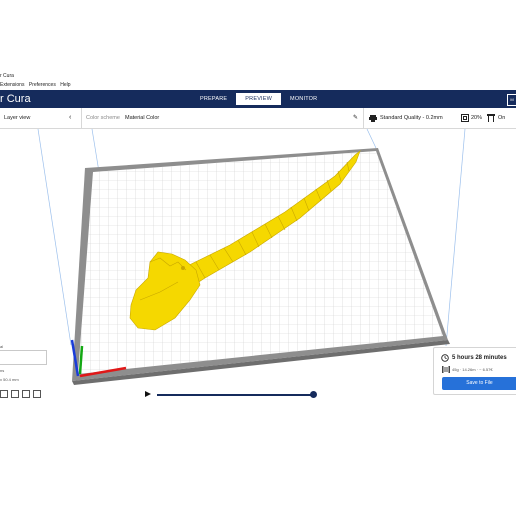 Image resolution: width=516 pixels, height=516 pixels. I want to click on support-icon, so click(491, 118).